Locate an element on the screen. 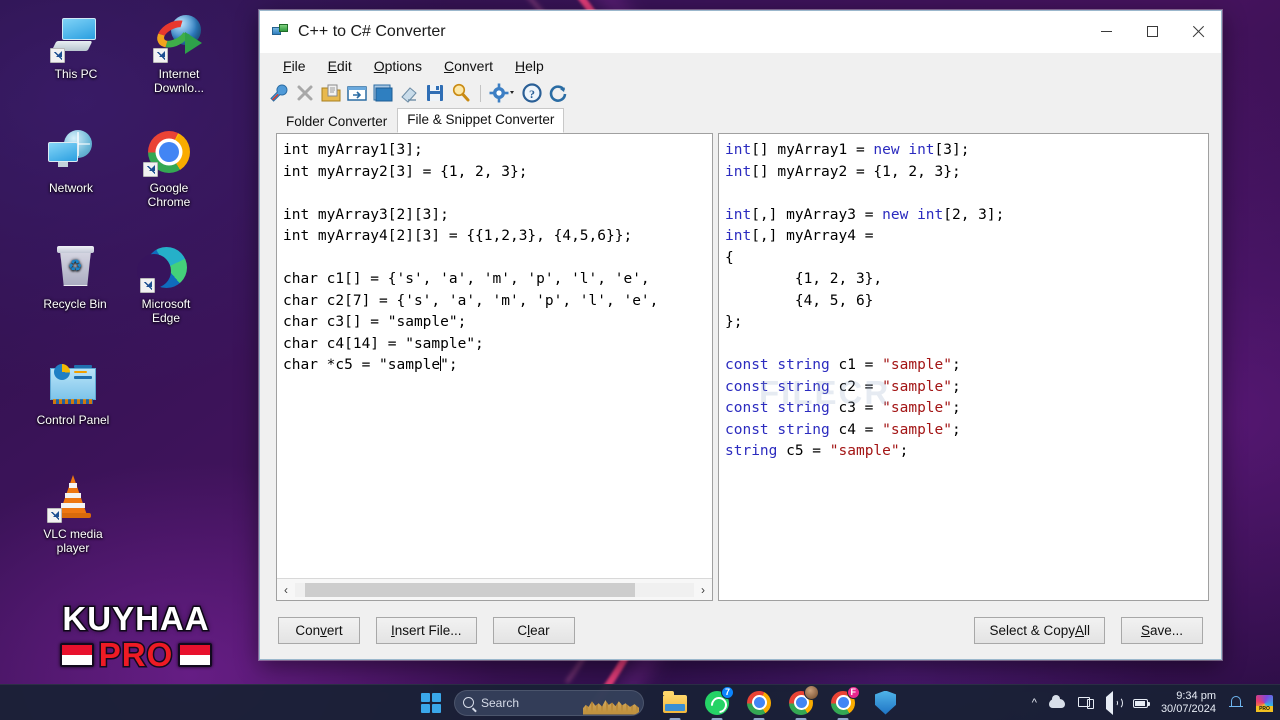  control-panel-icon is located at coordinates (73, 384).